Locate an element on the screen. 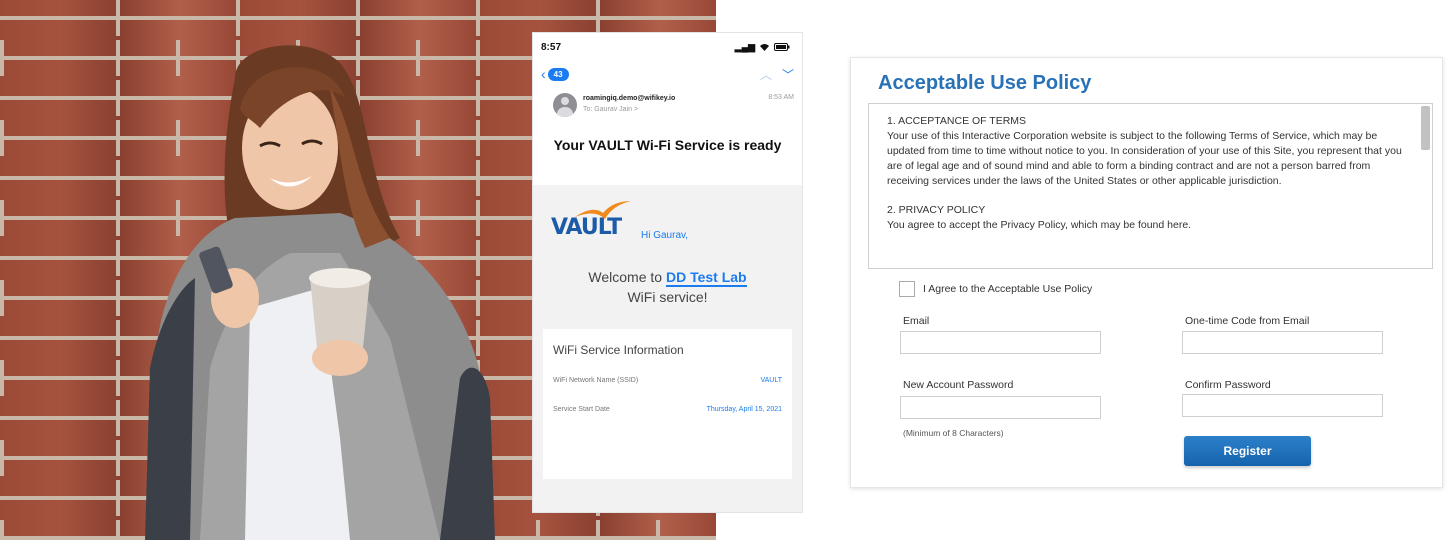 Image resolution: width=1453 pixels, height=540 pixels. one-time-code-field is located at coordinates (1282, 342).